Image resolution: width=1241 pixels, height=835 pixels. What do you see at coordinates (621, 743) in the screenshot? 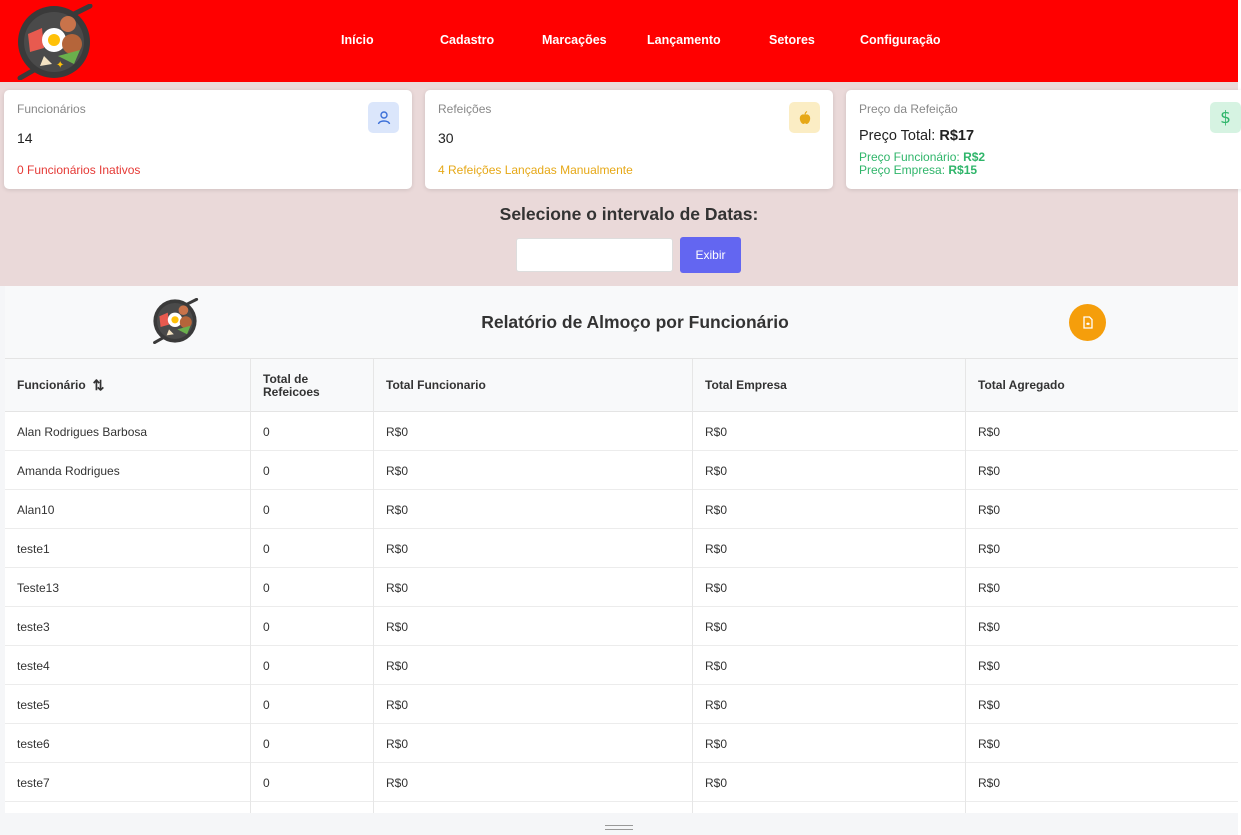
I see `table-row: teste6 0 R$0 R$0 R$0` at bounding box center [621, 743].